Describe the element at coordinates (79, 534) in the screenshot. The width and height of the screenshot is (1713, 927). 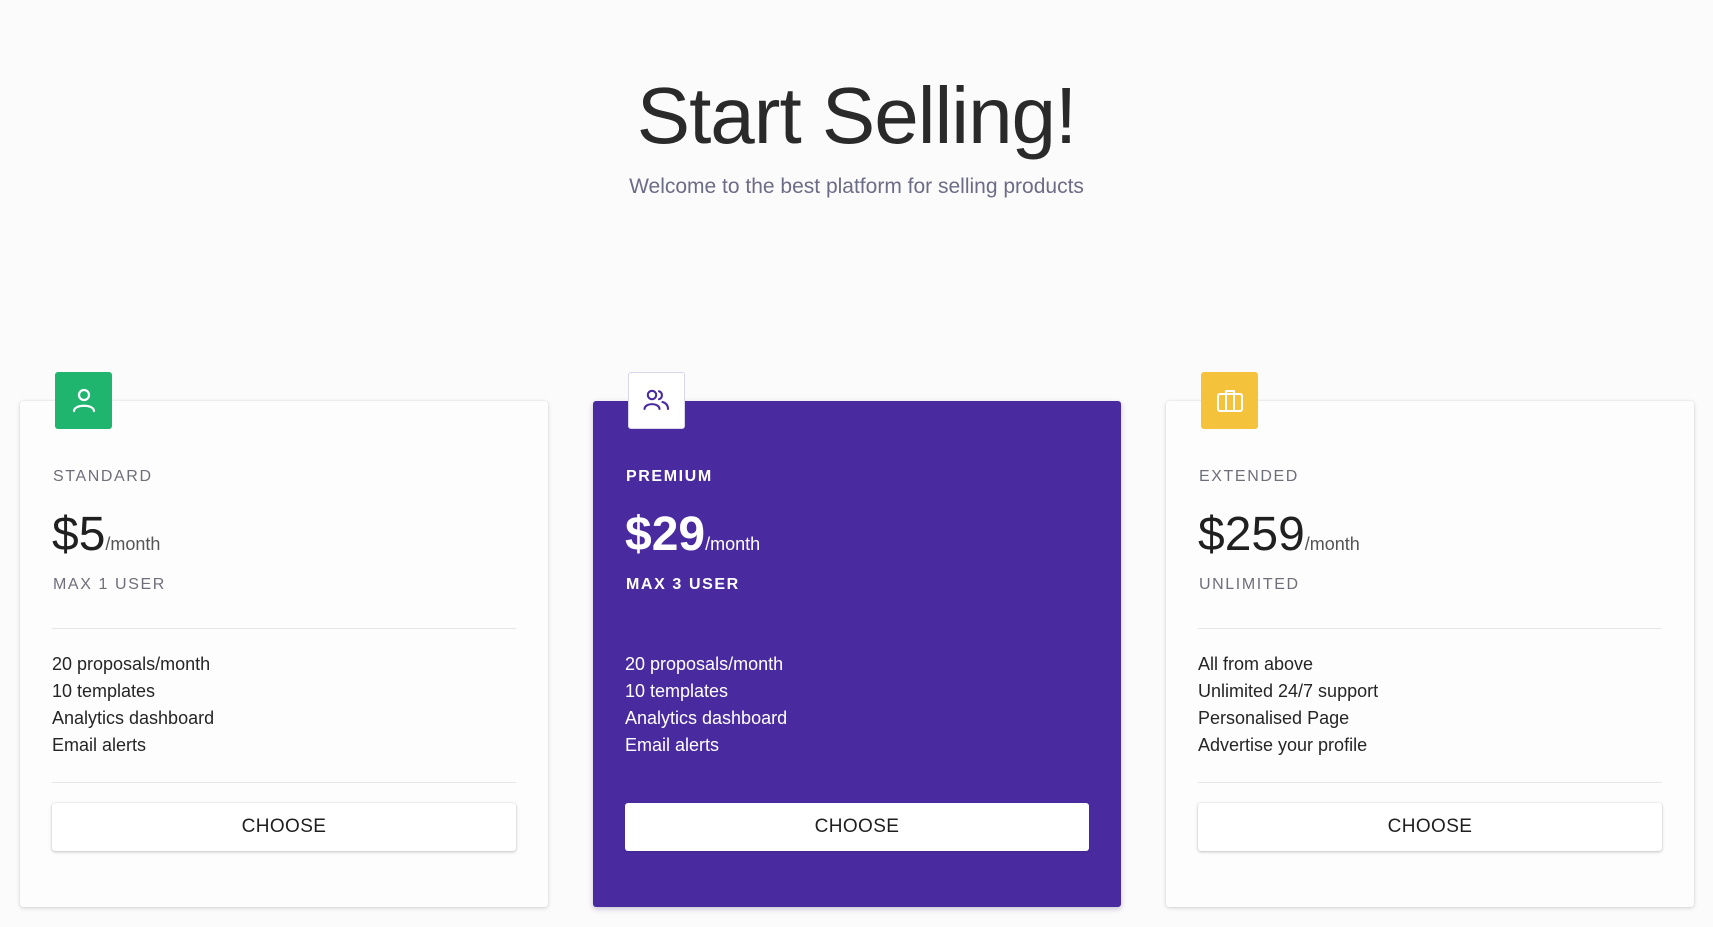
I see `plan-price: $5` at that location.